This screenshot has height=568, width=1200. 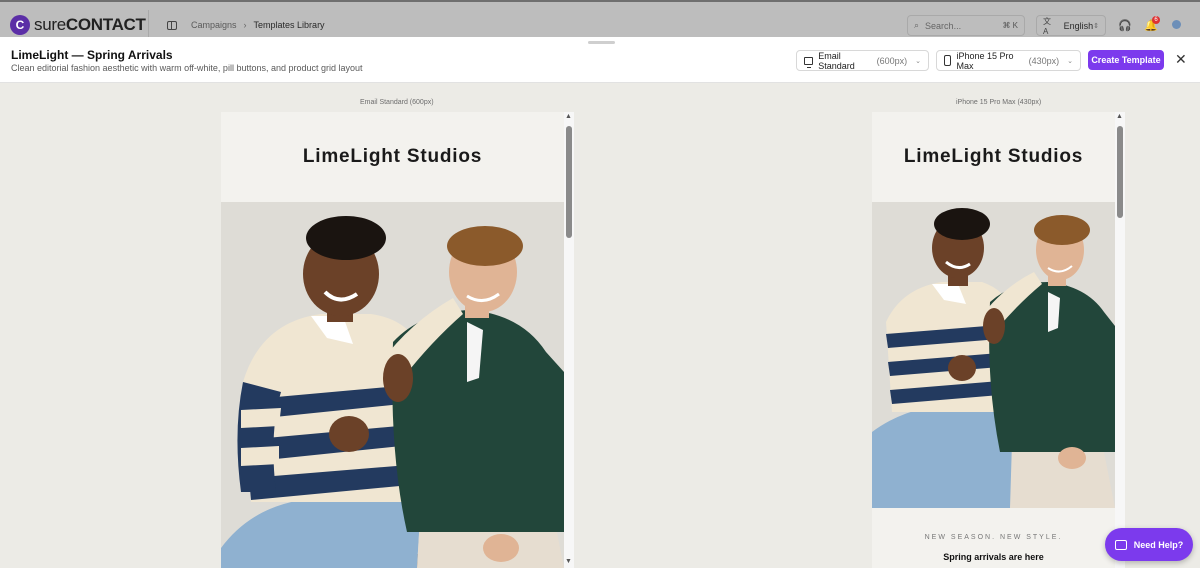 I want to click on hero-photo-illustration, so click(x=993, y=355).